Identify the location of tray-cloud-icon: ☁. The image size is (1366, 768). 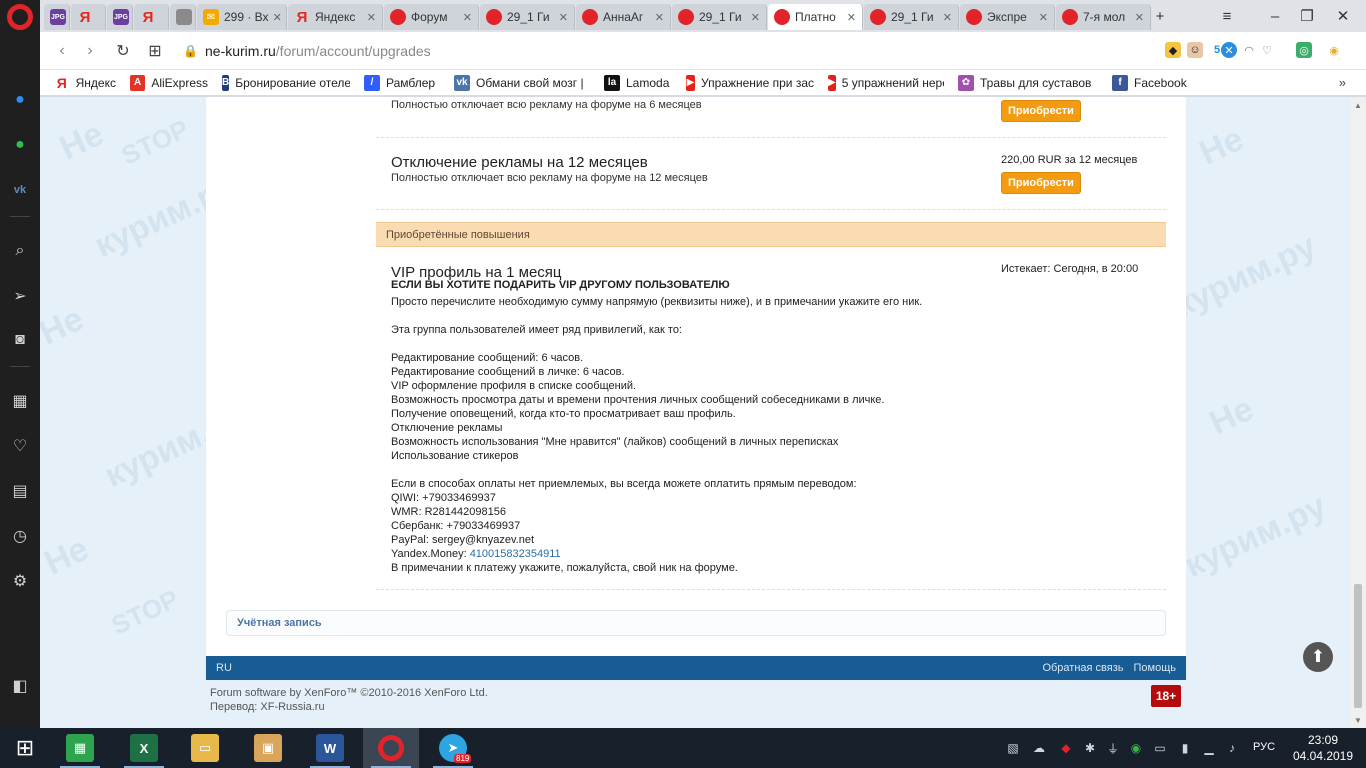
(1039, 748).